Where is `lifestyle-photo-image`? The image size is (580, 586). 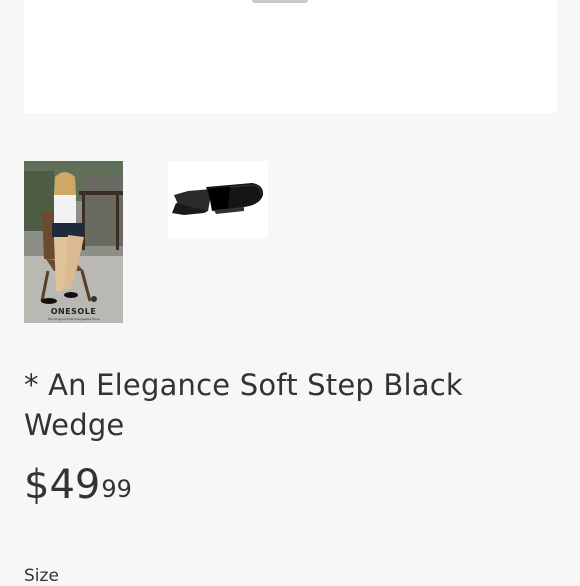 lifestyle-photo-image is located at coordinates (73, 242).